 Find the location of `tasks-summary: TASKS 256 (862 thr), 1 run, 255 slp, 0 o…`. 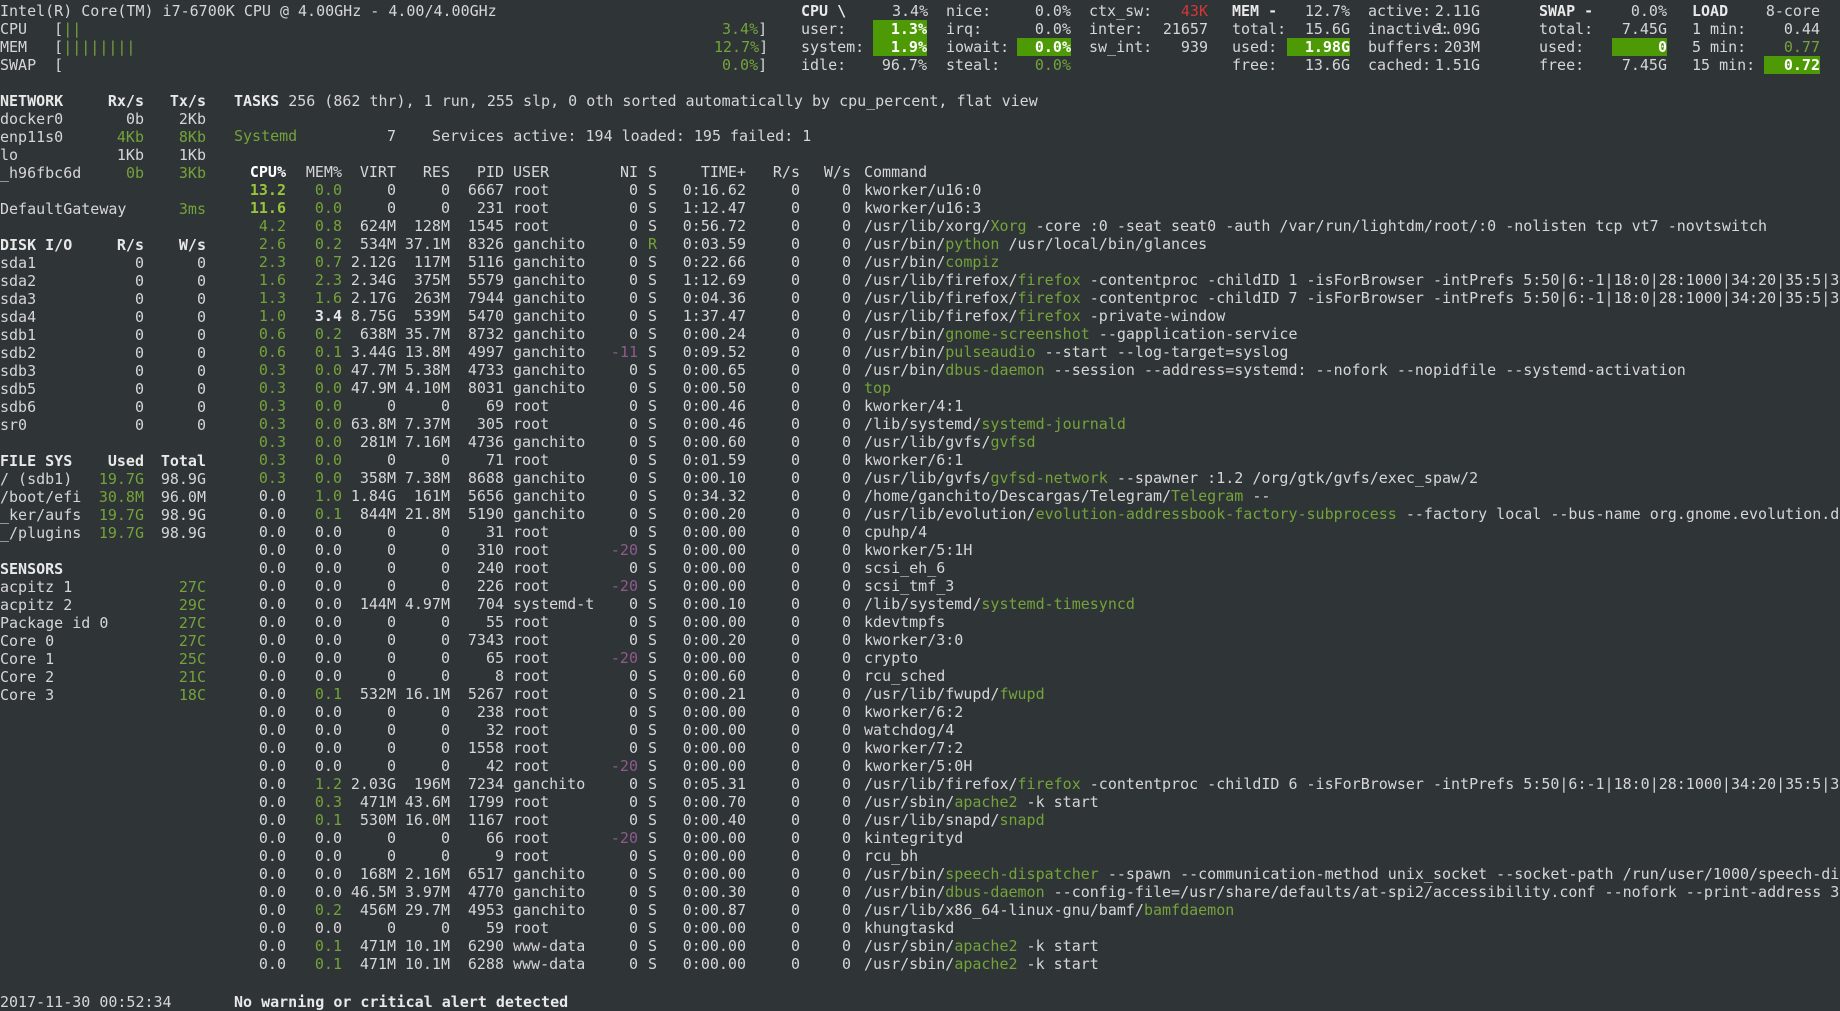

tasks-summary: TASKS 256 (862 thr), 1 run, 255 slp, 0 o… is located at coordinates (636, 101).